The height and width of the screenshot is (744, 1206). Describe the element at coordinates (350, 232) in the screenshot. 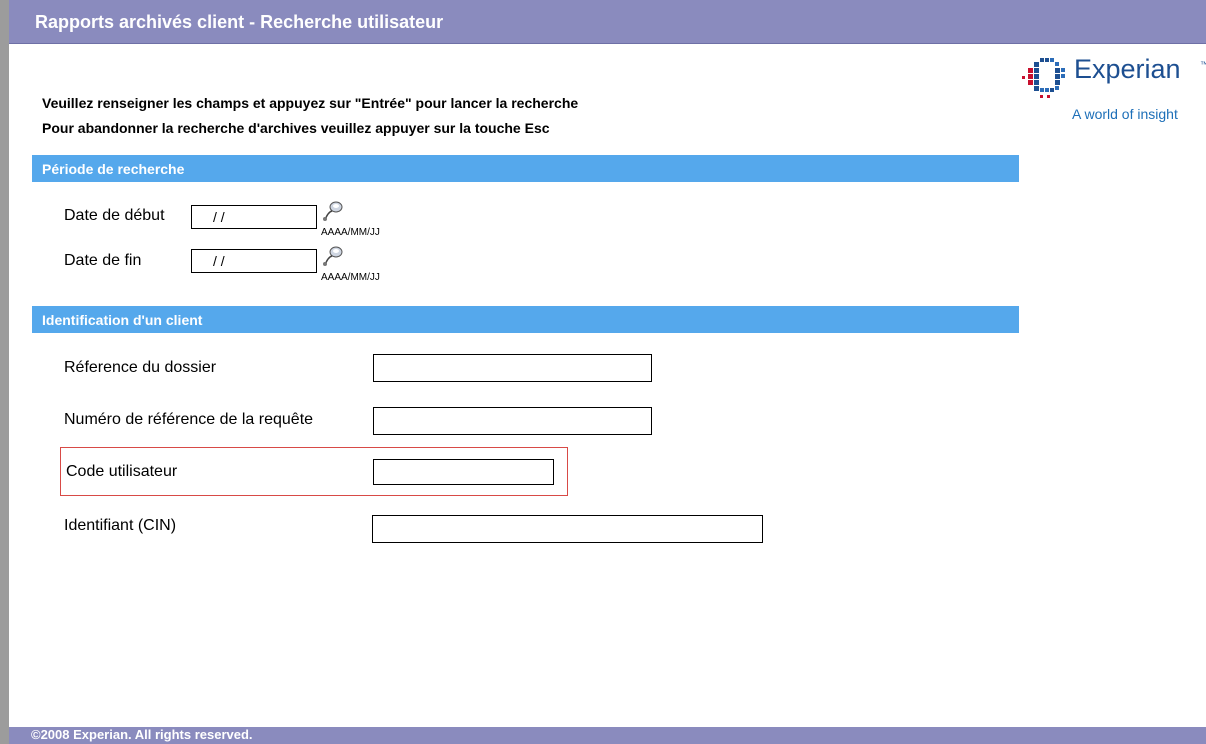

I see `start-date-format-hint: AAAA/MM/JJ` at that location.